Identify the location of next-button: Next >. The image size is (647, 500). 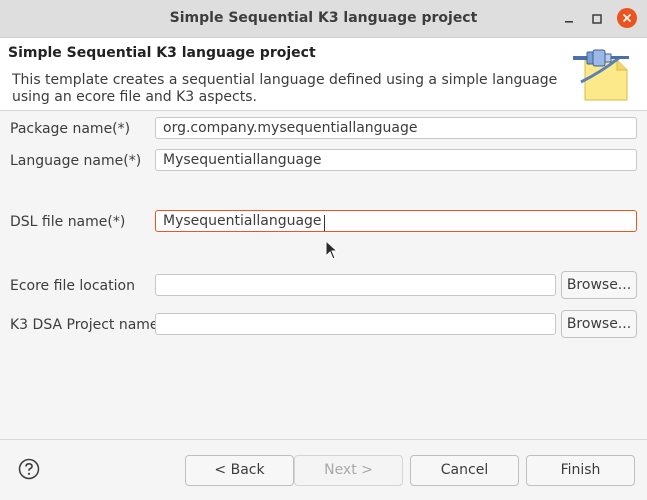
(348, 470).